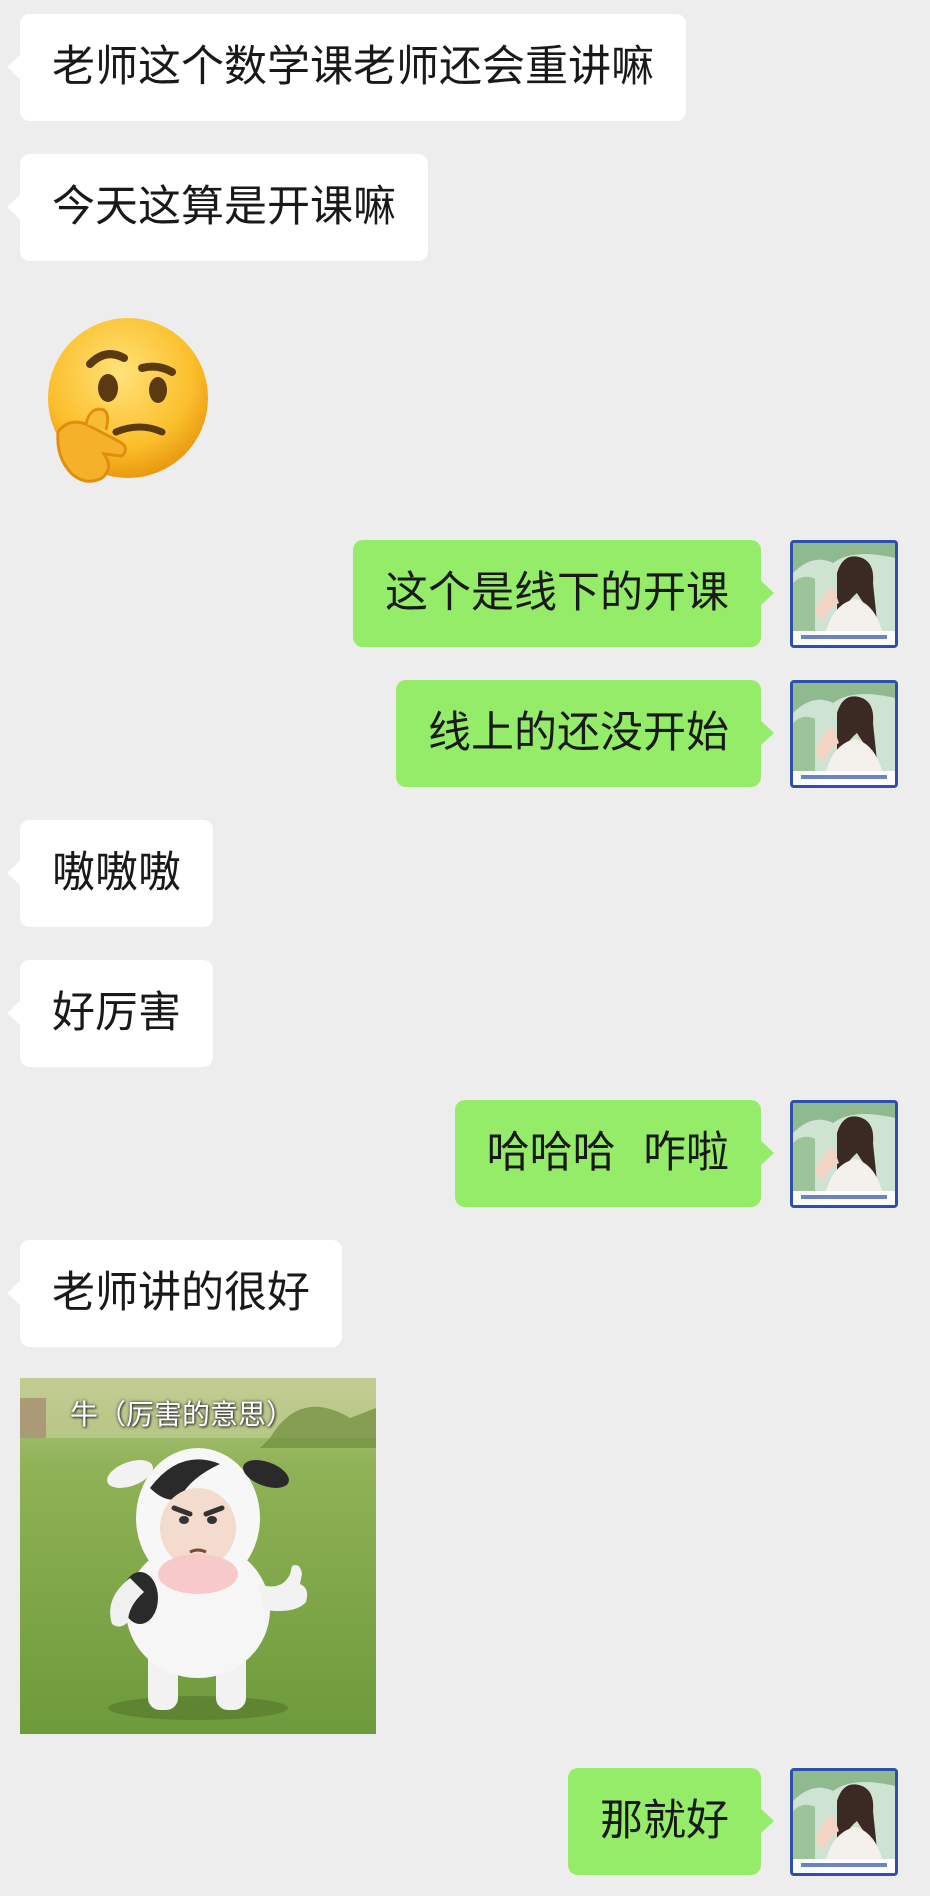  What do you see at coordinates (198, 1556) in the screenshot?
I see `thumbs-up-cow-sticker: 牛（厉害的意思）` at bounding box center [198, 1556].